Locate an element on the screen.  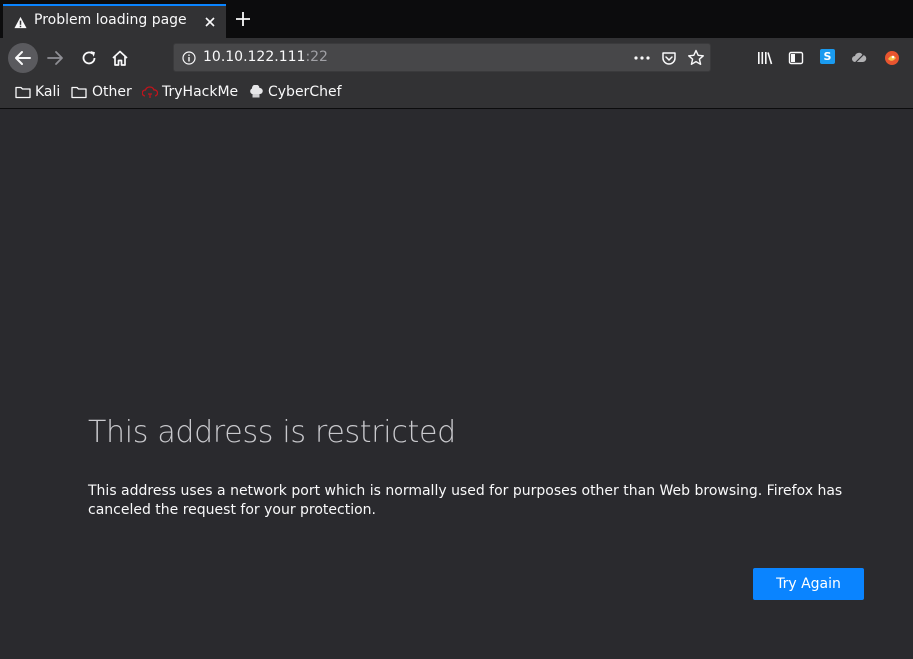
tab-strip: Problem loading page is located at coordinates (456, 19).